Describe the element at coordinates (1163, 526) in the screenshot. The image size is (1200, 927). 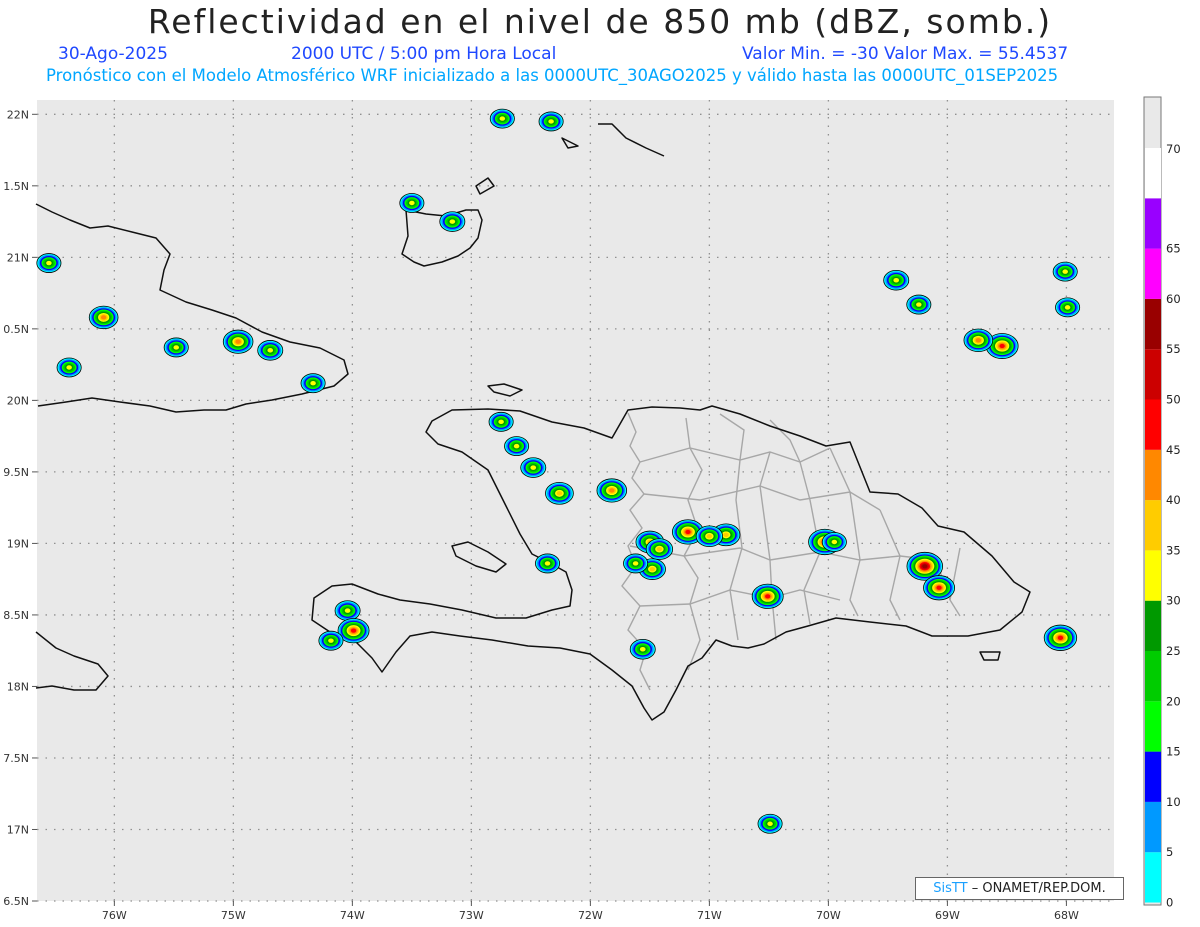
I see `colorbar: 0 5 10 15 20 25 30 35 40 45 50 55 60 65 70` at that location.